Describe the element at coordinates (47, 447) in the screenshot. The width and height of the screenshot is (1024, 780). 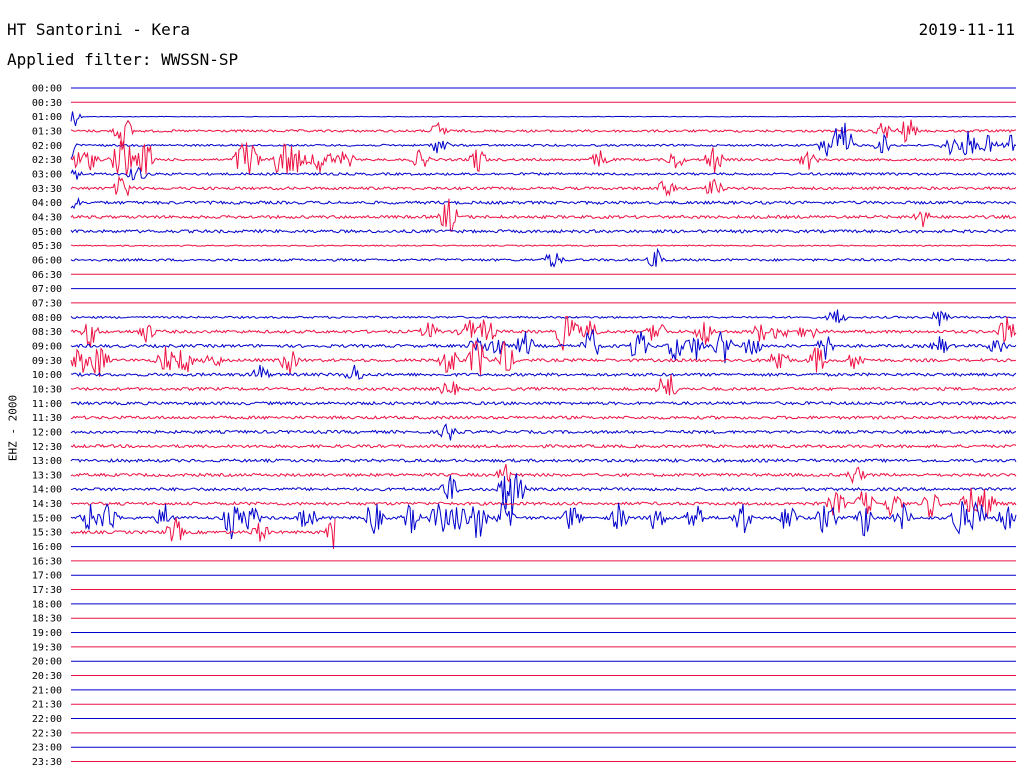
I see `time-label: 12:30` at that location.